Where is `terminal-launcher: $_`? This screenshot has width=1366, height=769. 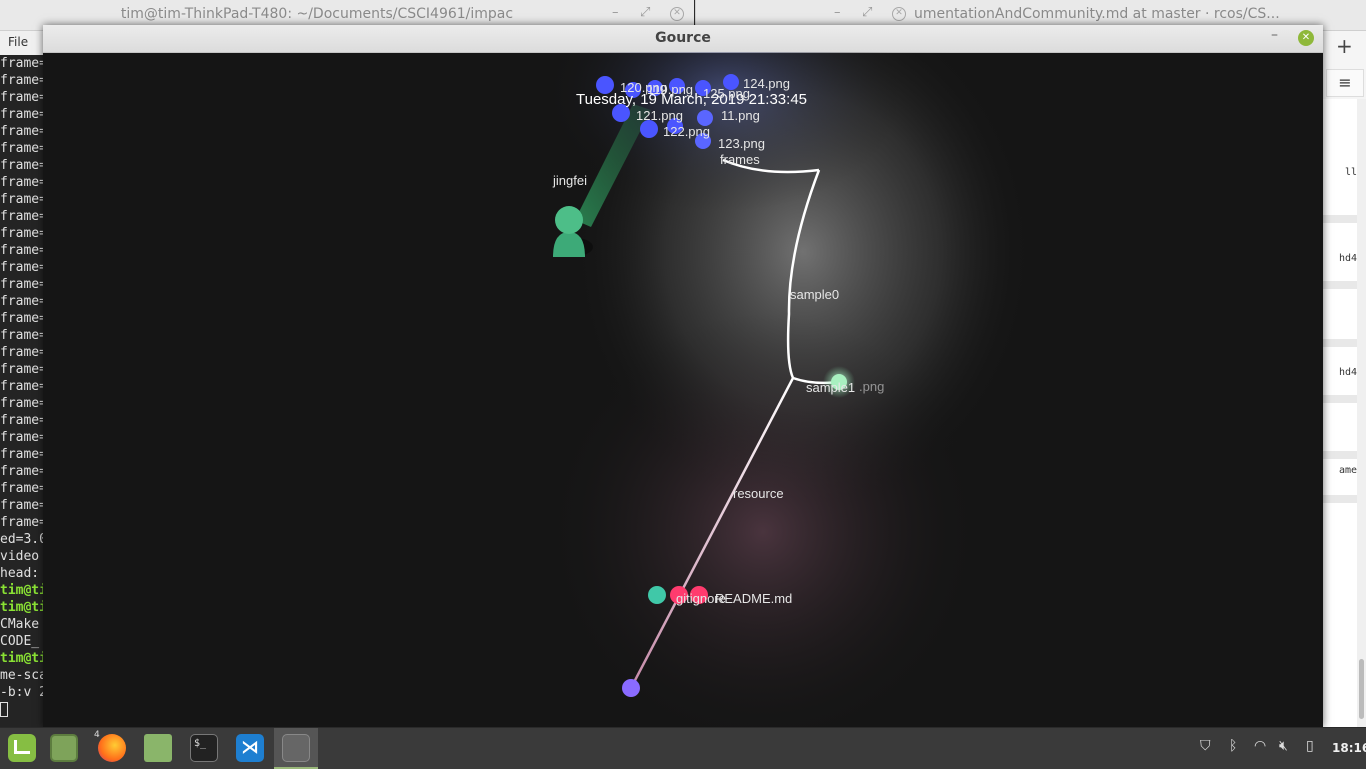 terminal-launcher: $_ is located at coordinates (204, 748).